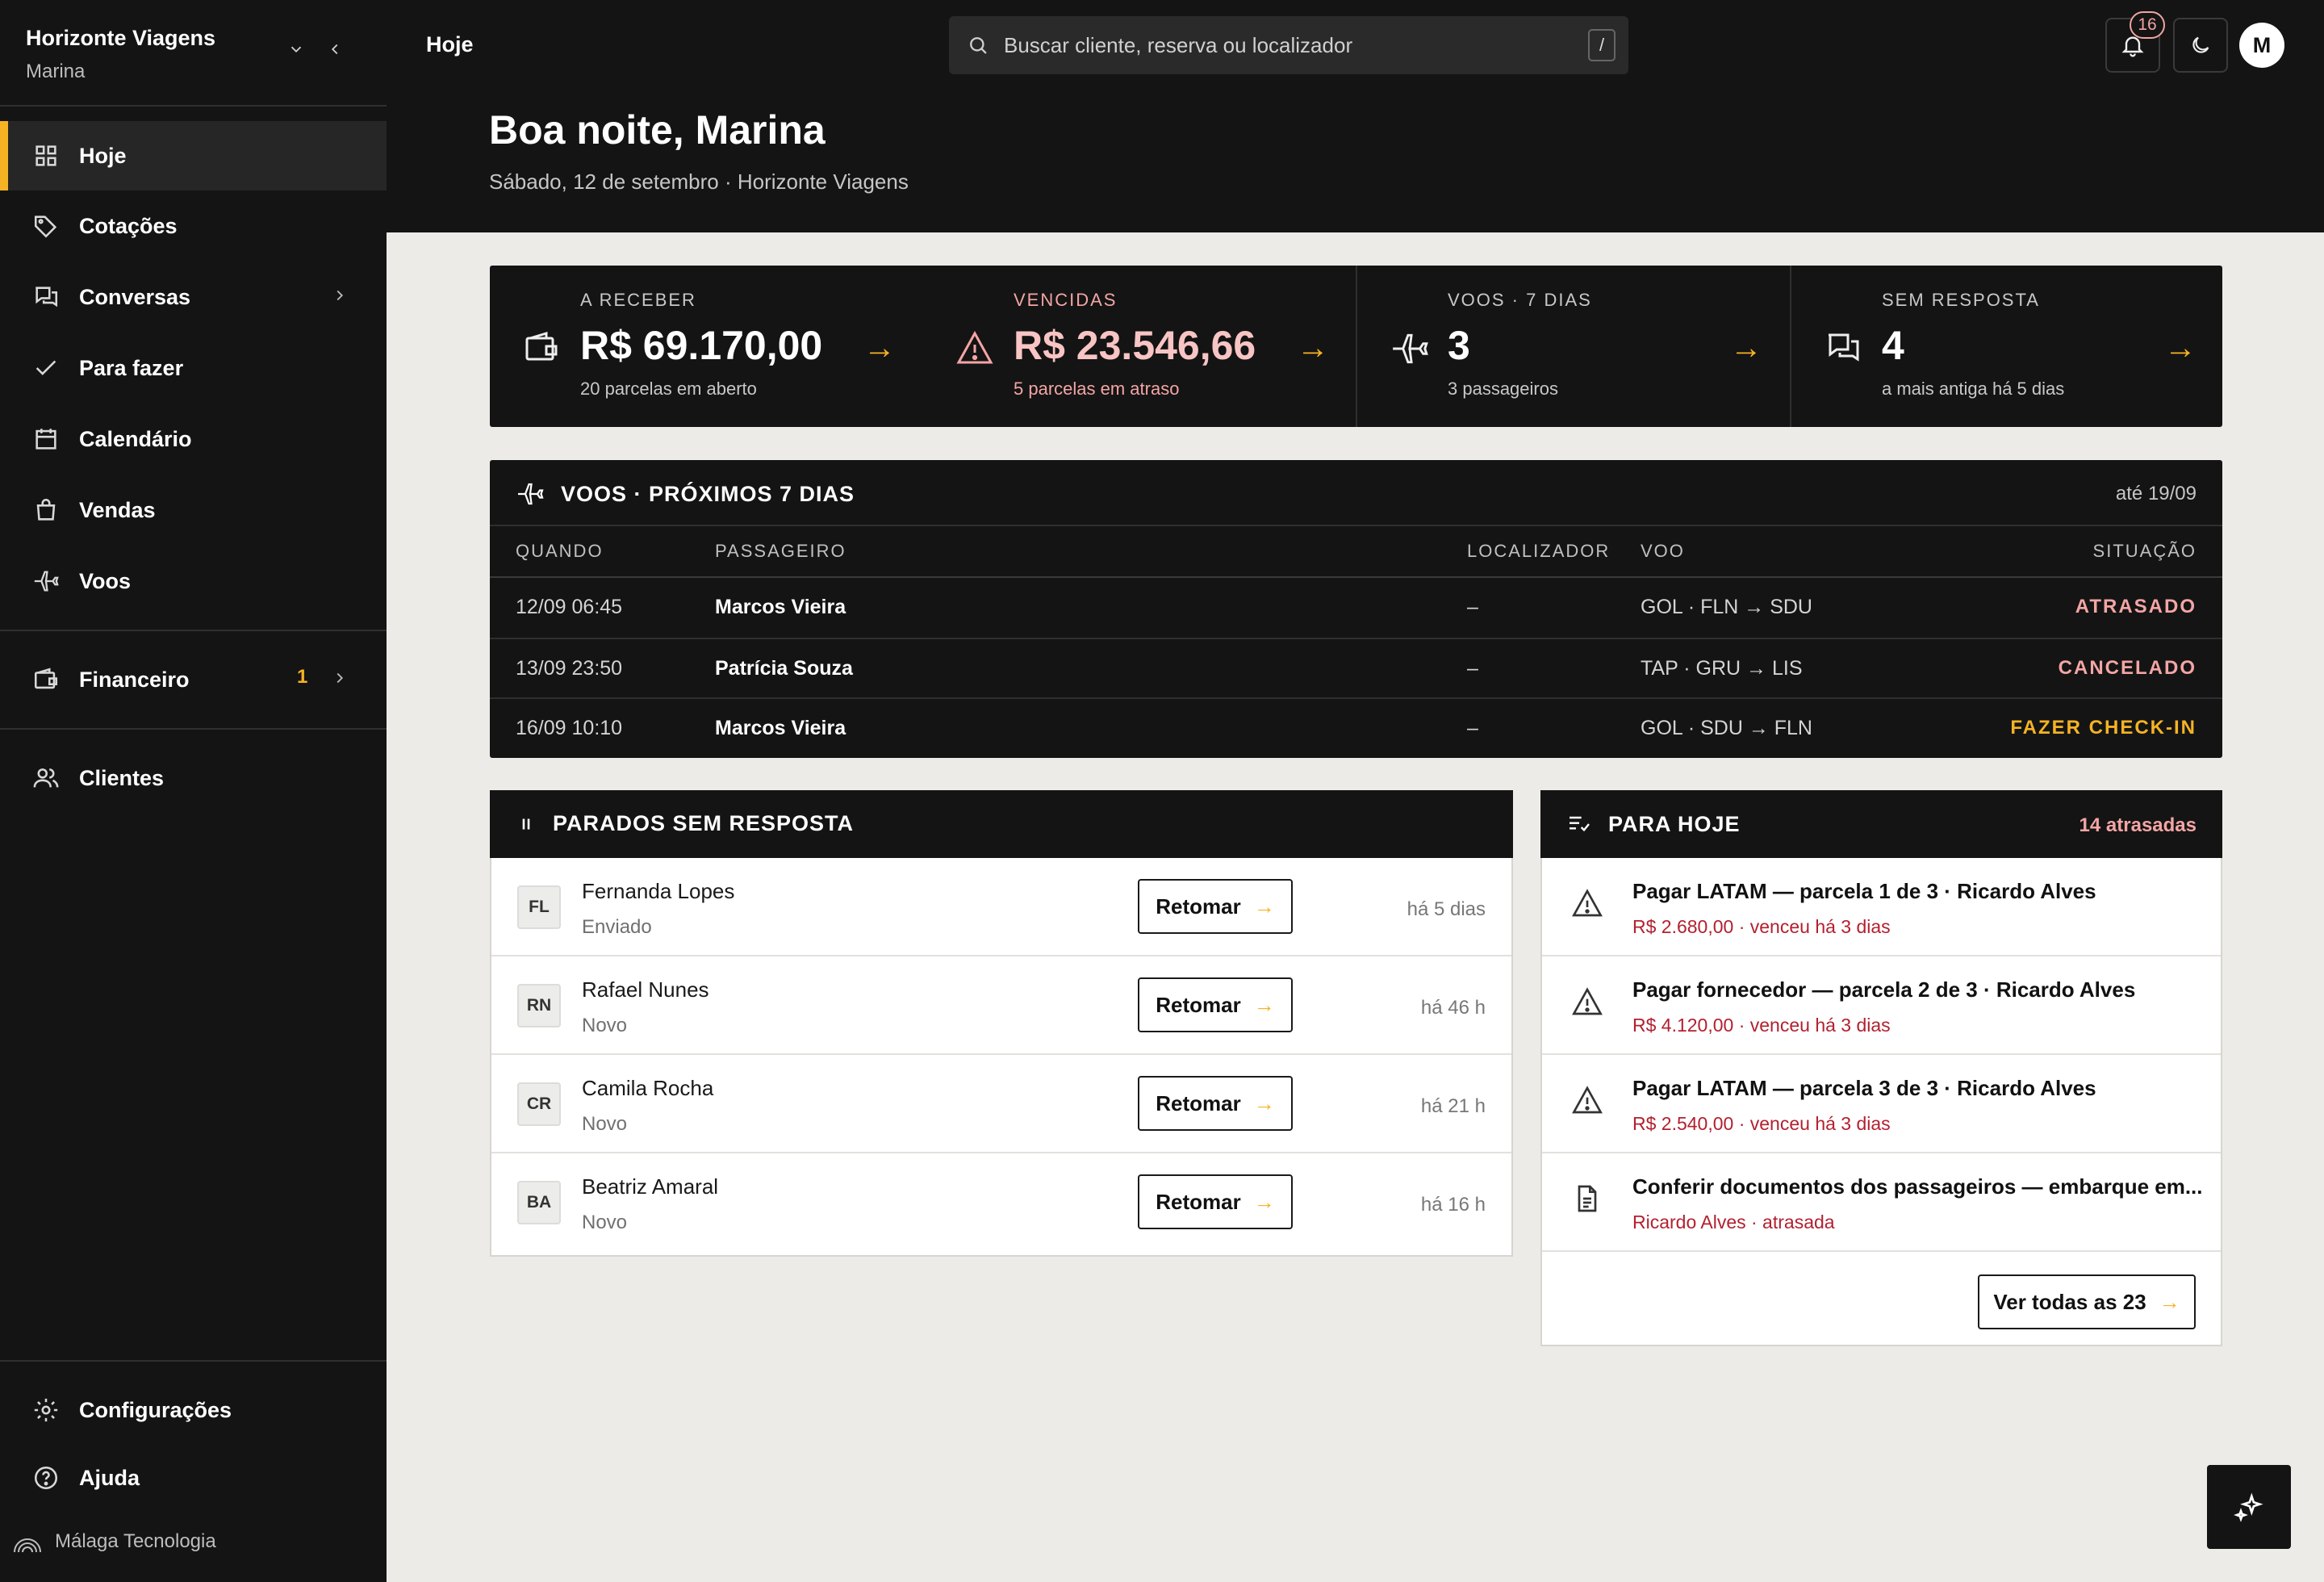 This screenshot has width=2324, height=1582. I want to click on panel-header: PARADOS SEM RESPOSTA, so click(1002, 824).